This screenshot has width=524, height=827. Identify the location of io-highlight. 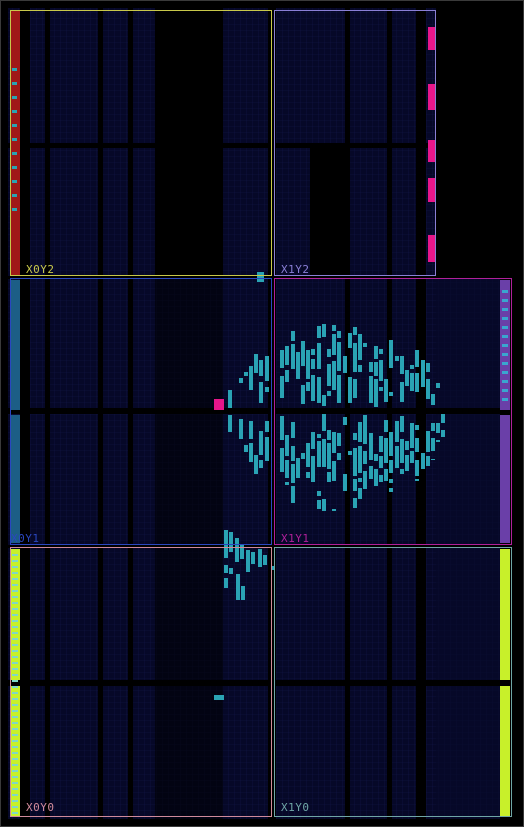
(432, 190).